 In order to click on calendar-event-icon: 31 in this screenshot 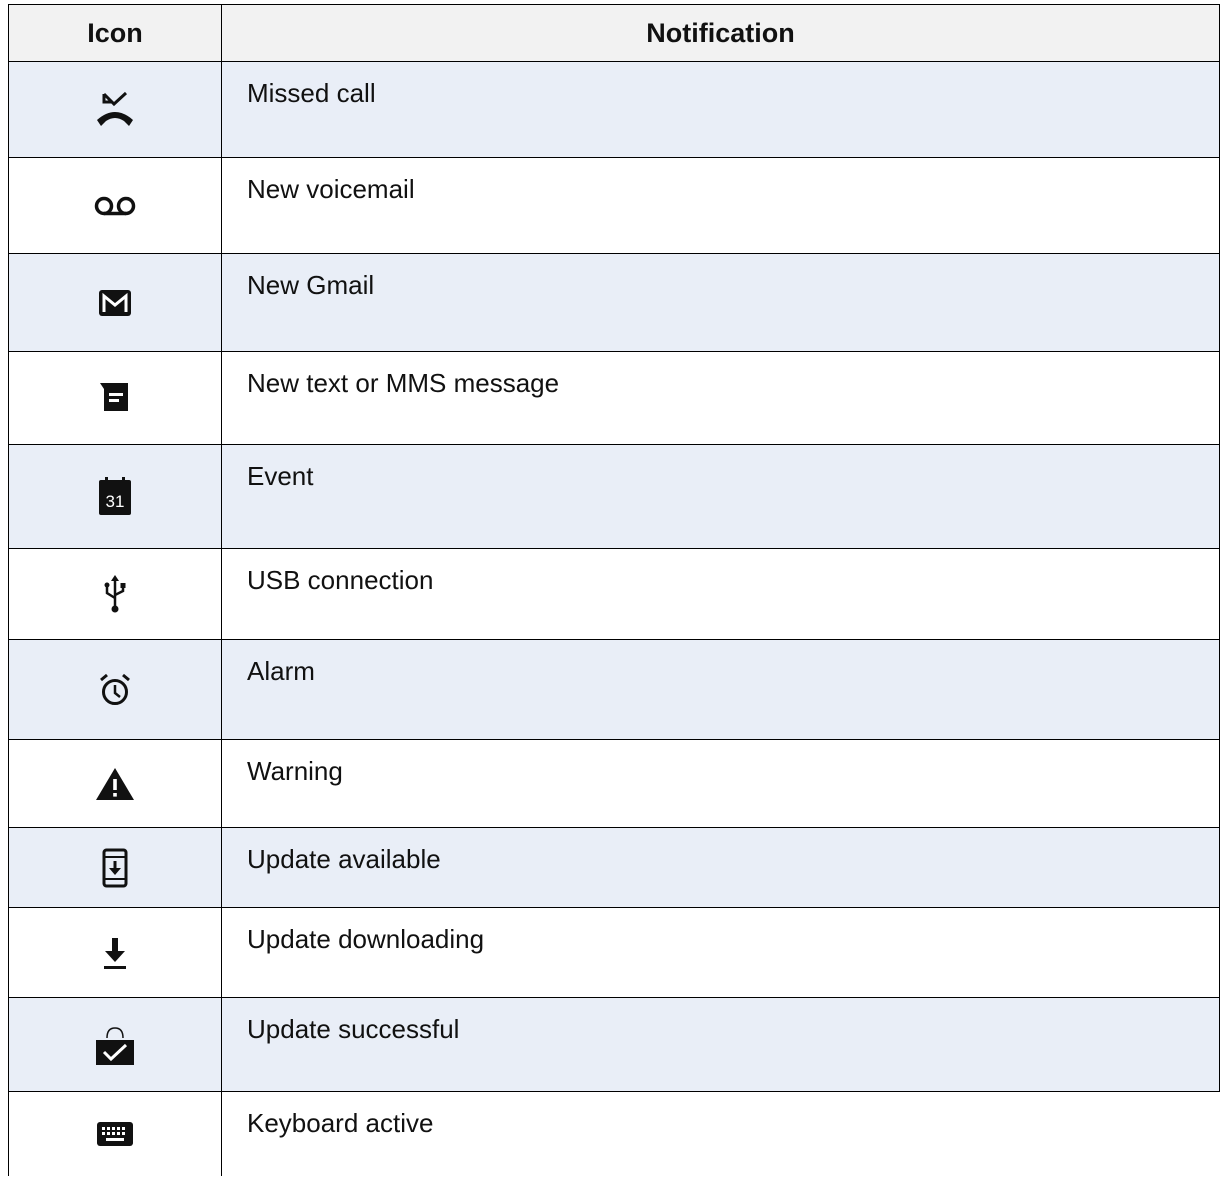, I will do `click(115, 495)`.